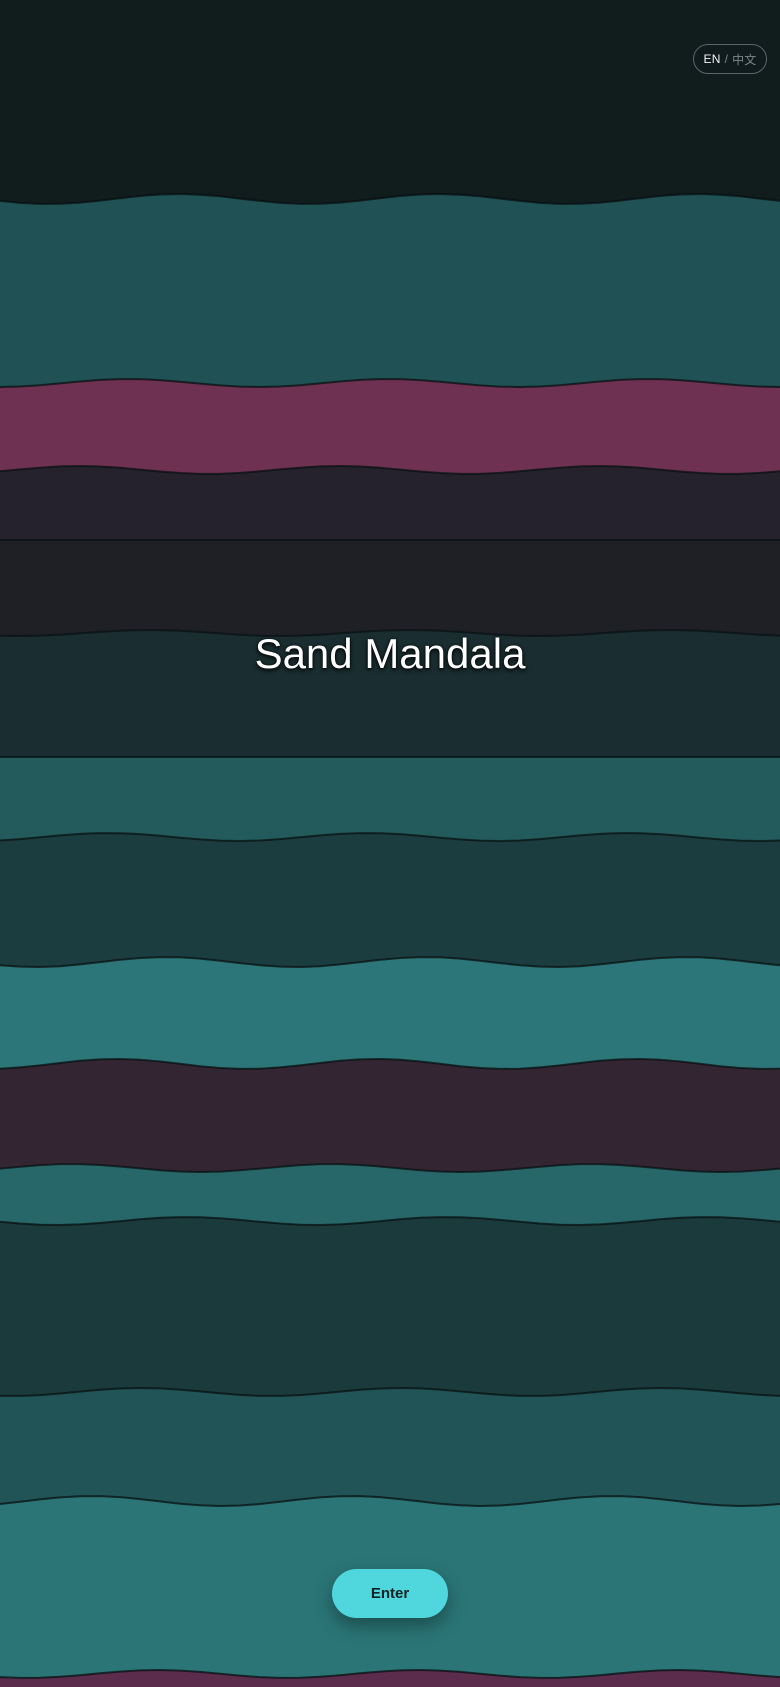 This screenshot has height=1687, width=780. Describe the element at coordinates (390, 653) in the screenshot. I see `page-title: Sand Mandala` at that location.